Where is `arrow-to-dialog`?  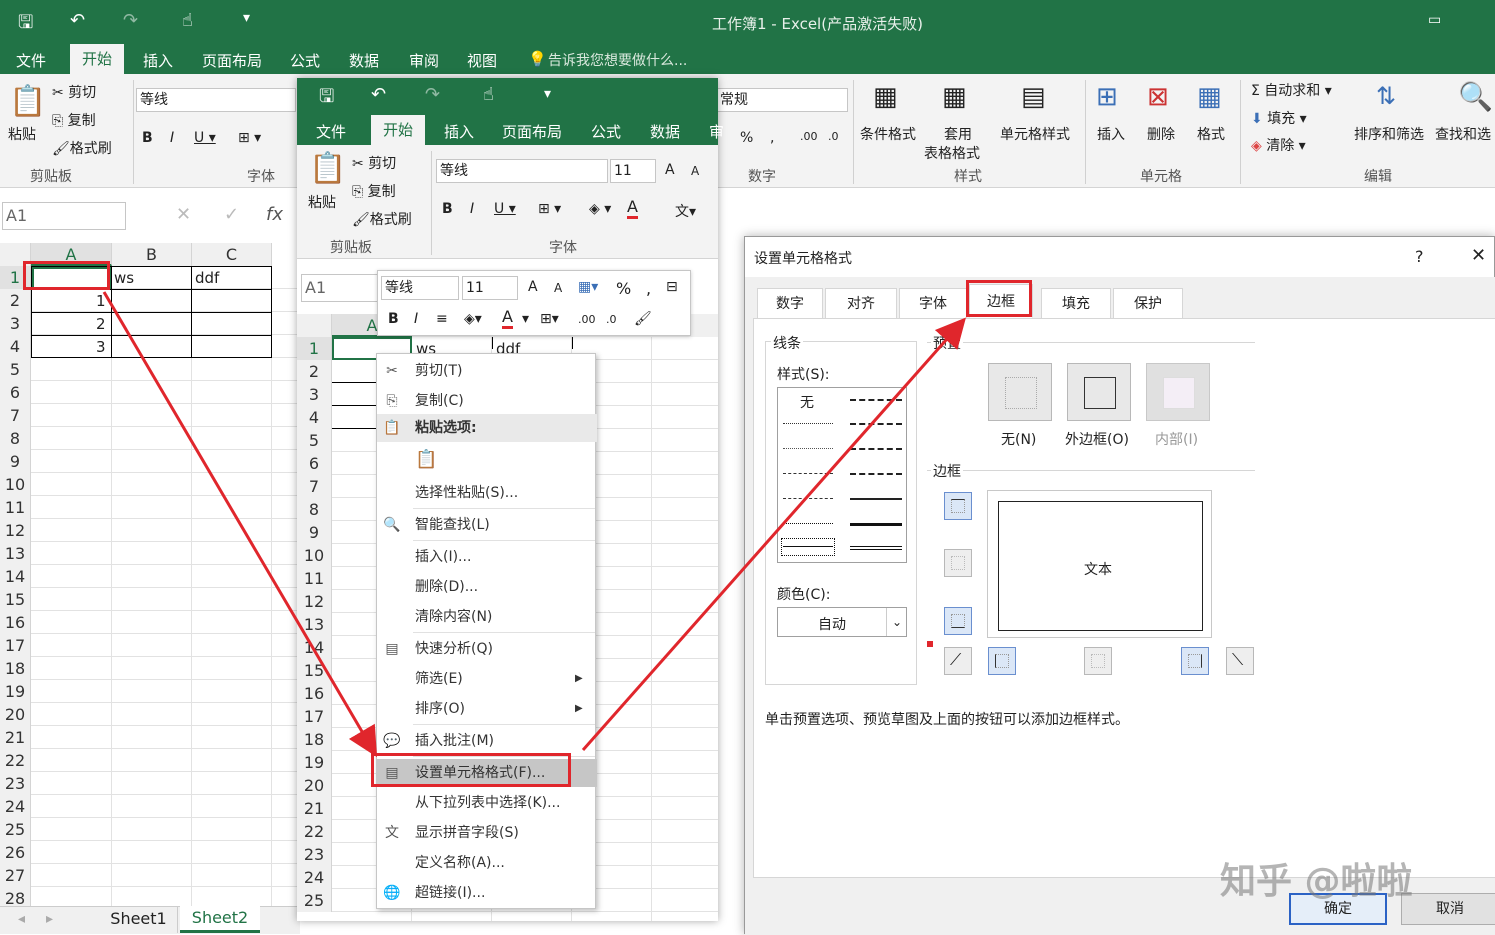
arrow-to-dialog is located at coordinates (773, 534).